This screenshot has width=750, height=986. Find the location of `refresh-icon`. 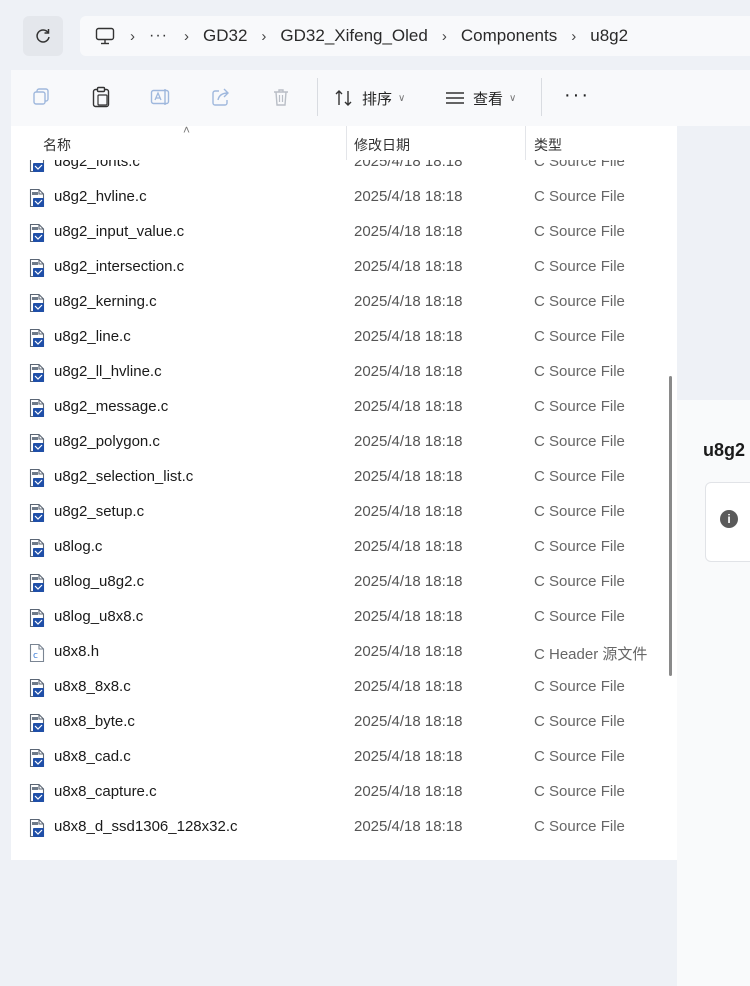

refresh-icon is located at coordinates (43, 36).